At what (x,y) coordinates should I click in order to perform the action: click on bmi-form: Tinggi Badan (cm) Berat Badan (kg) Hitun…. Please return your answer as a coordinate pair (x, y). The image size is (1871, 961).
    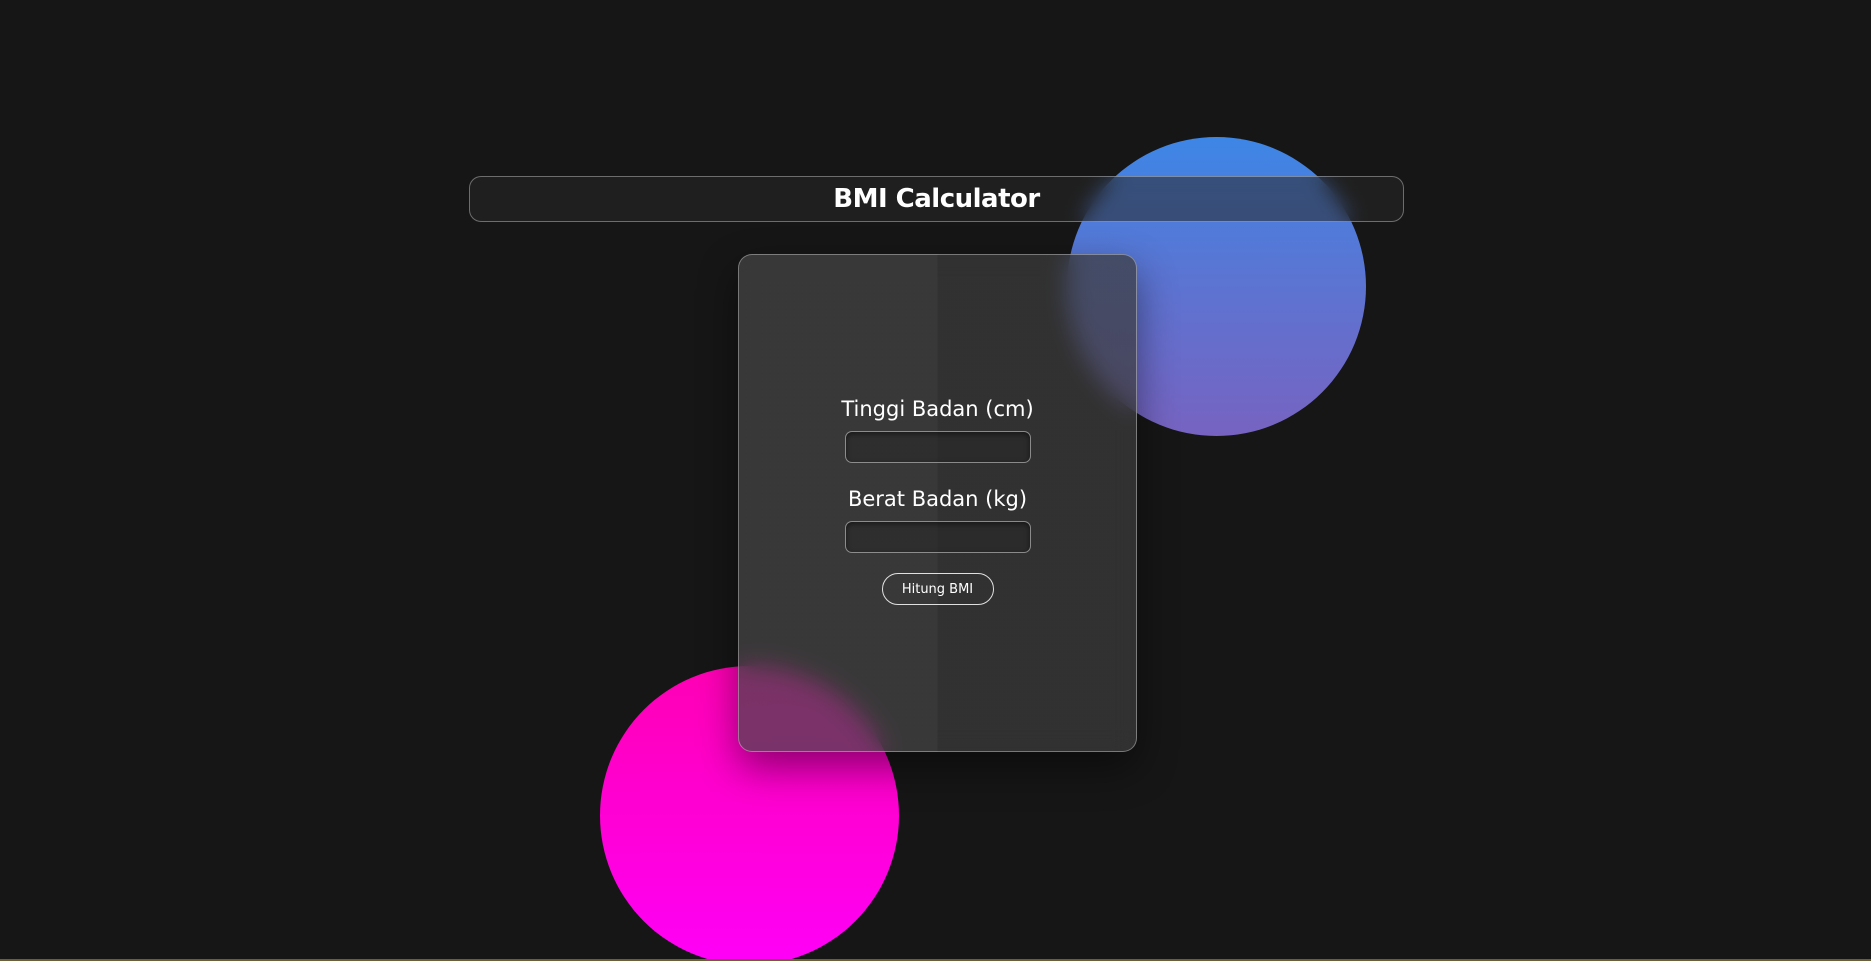
    Looking at the image, I should click on (937, 500).